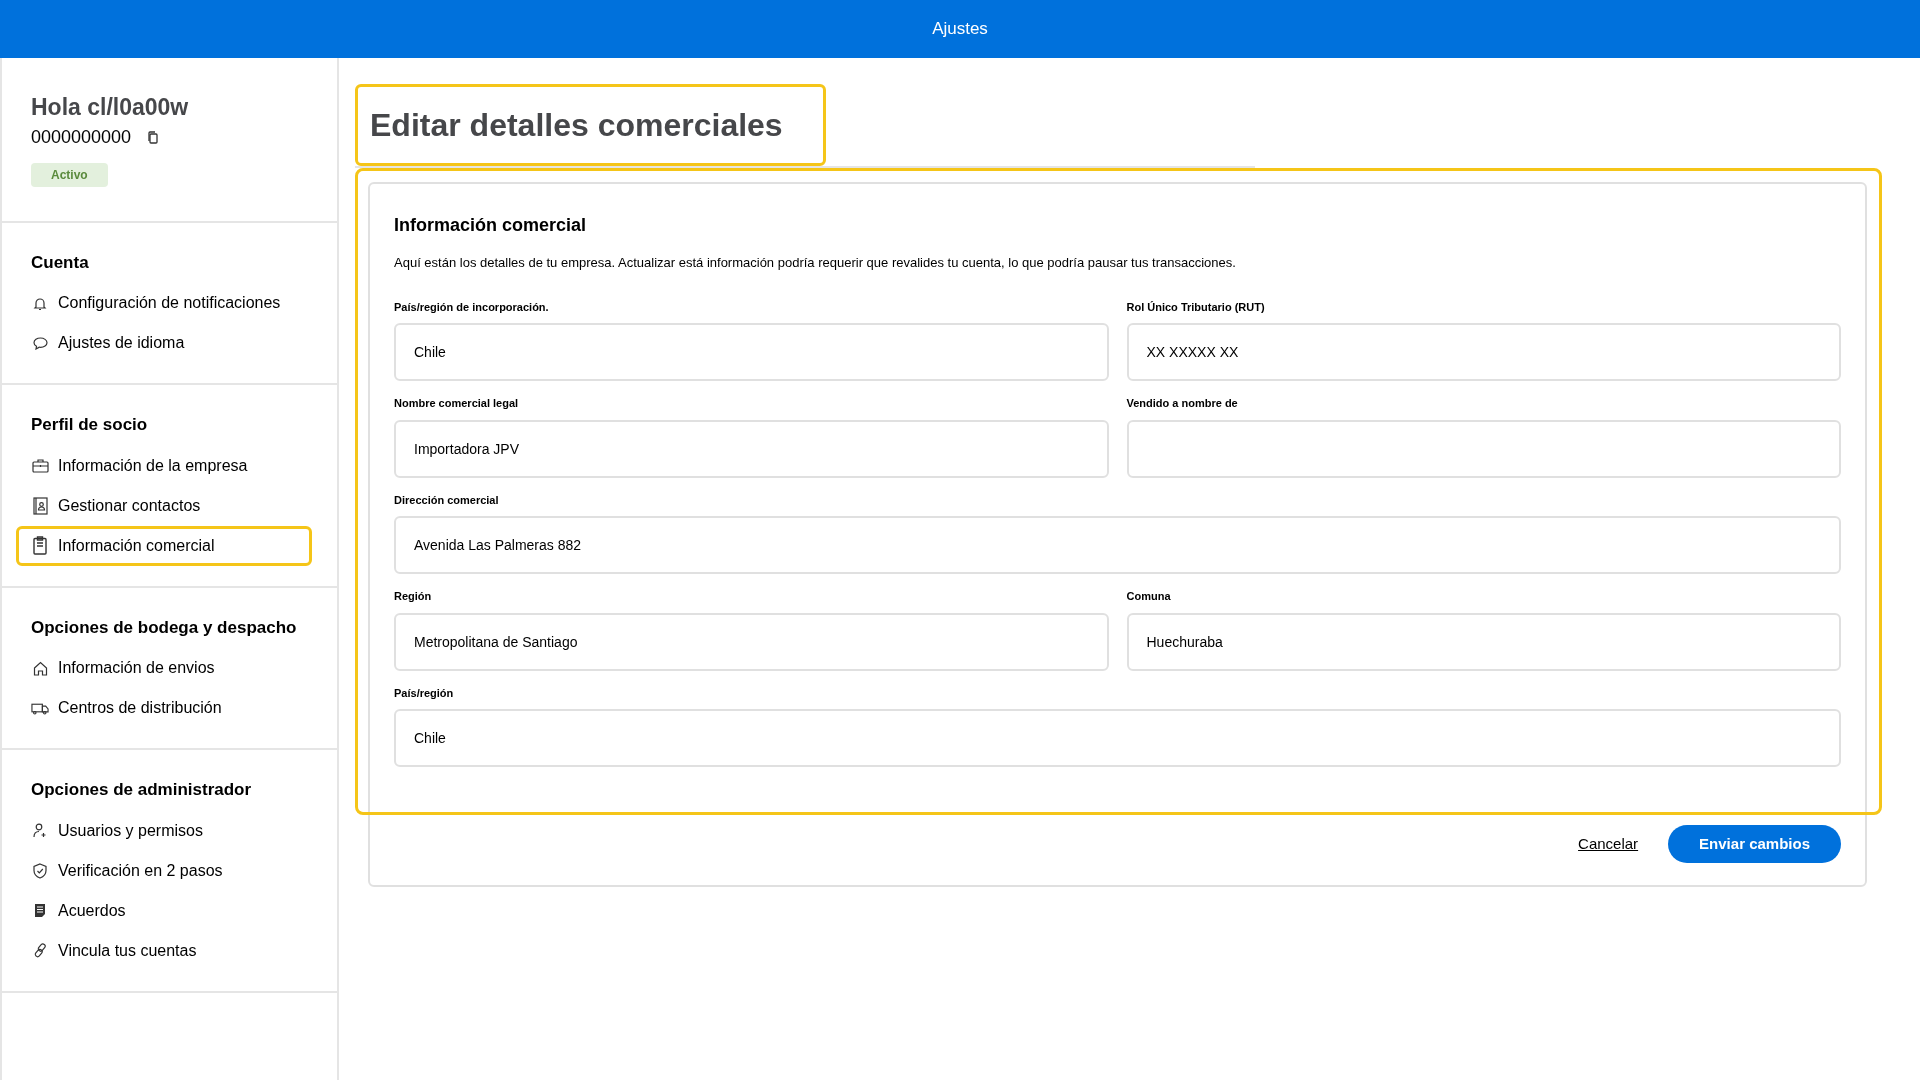 The width and height of the screenshot is (1920, 1080). I want to click on field-label: Región, so click(413, 596).